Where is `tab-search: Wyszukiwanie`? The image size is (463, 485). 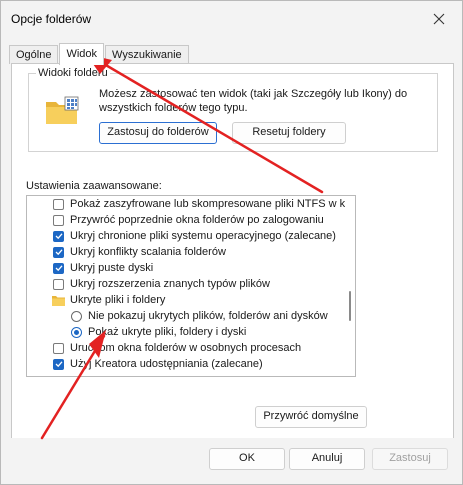 tab-search: Wyszukiwanie is located at coordinates (147, 54).